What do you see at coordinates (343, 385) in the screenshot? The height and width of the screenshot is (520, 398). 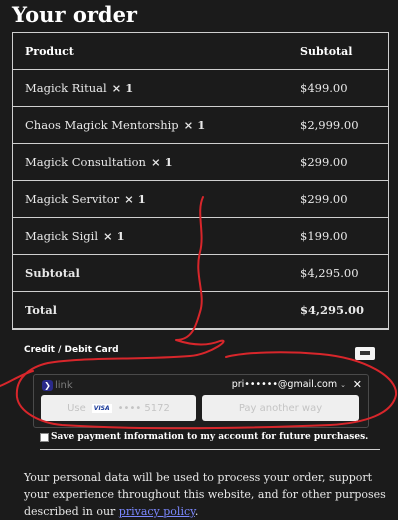 I see `chevron-down-icon: ⌄` at bounding box center [343, 385].